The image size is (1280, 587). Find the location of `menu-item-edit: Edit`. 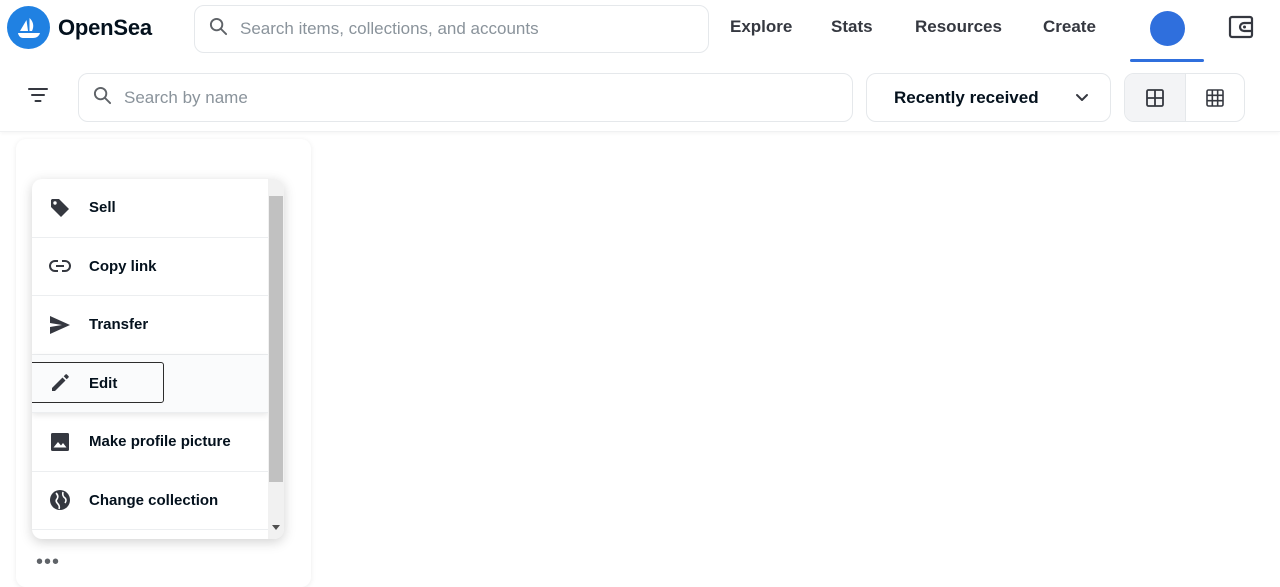

menu-item-edit: Edit is located at coordinates (150, 383).